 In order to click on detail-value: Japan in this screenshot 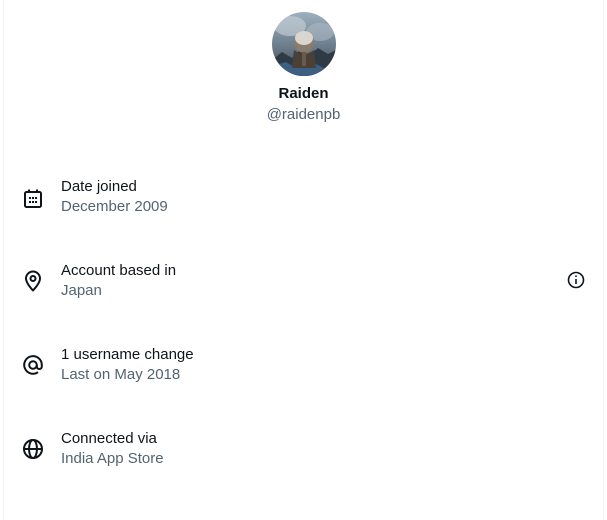, I will do `click(81, 290)`.